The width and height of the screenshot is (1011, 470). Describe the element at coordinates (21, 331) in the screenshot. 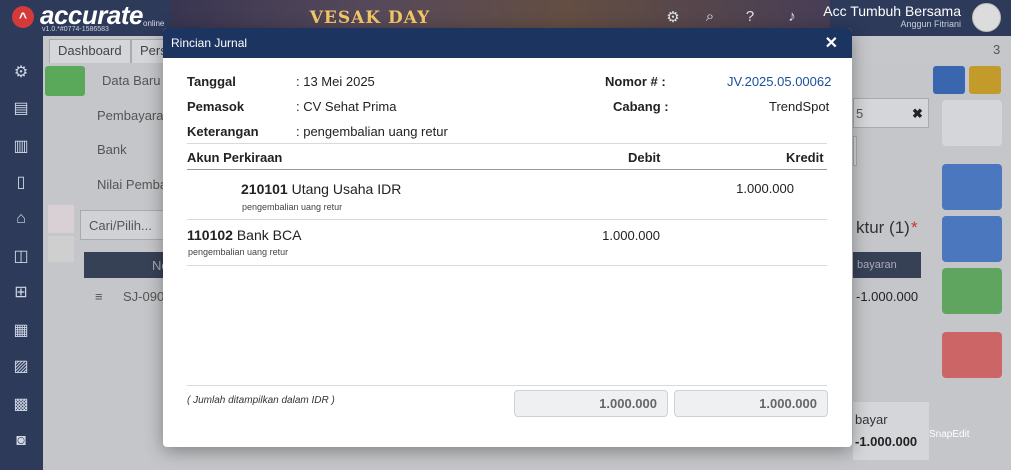

I see `inventory-icon: ▦` at that location.